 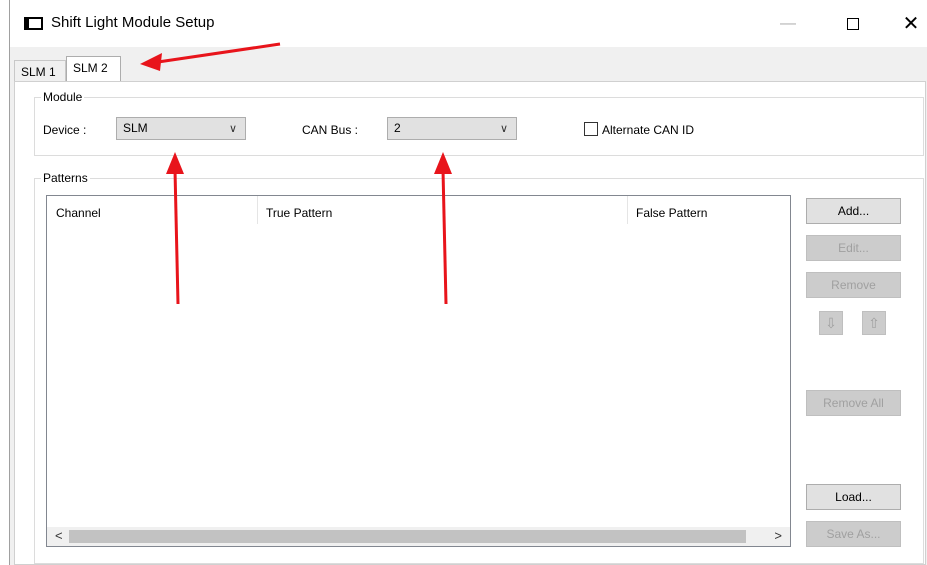 What do you see at coordinates (65, 178) in the screenshot?
I see `patterns-group-label: Patterns` at bounding box center [65, 178].